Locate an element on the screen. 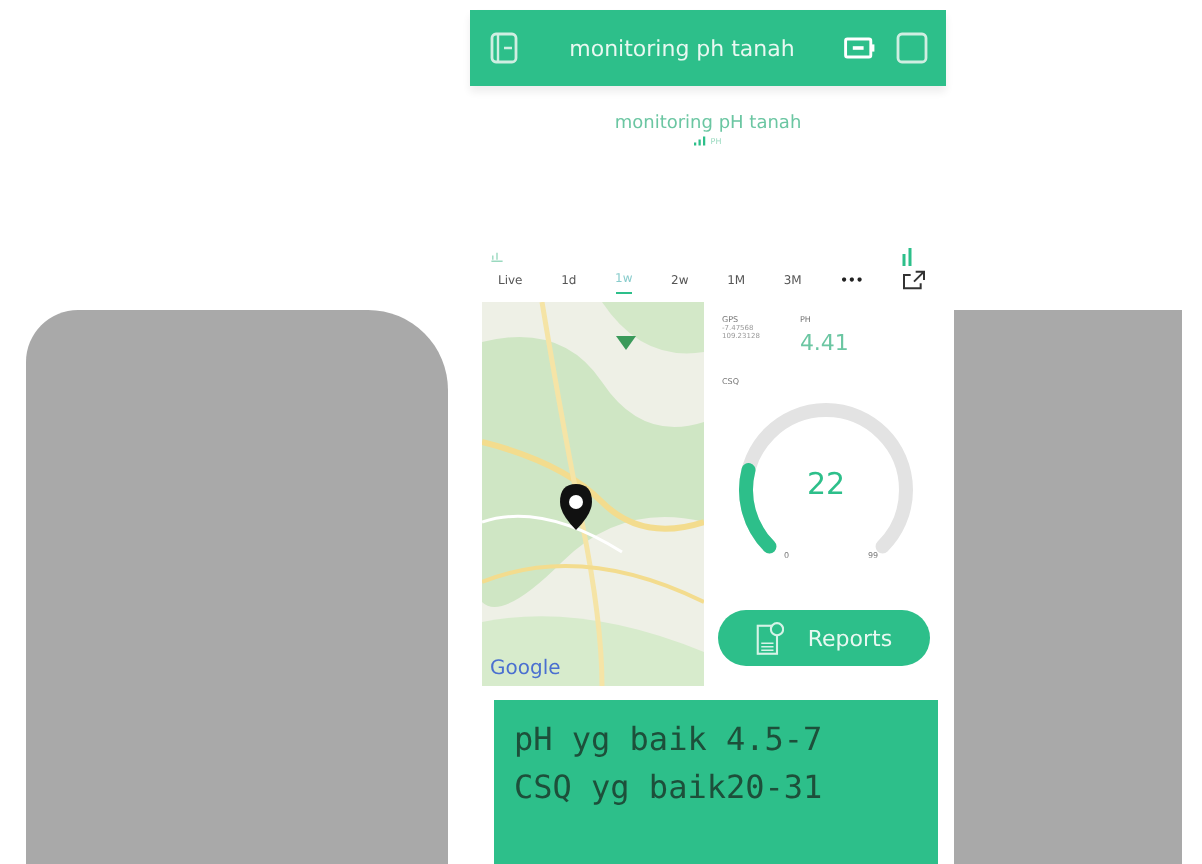 The image size is (1202, 864). map-logo: Google is located at coordinates (525, 669).